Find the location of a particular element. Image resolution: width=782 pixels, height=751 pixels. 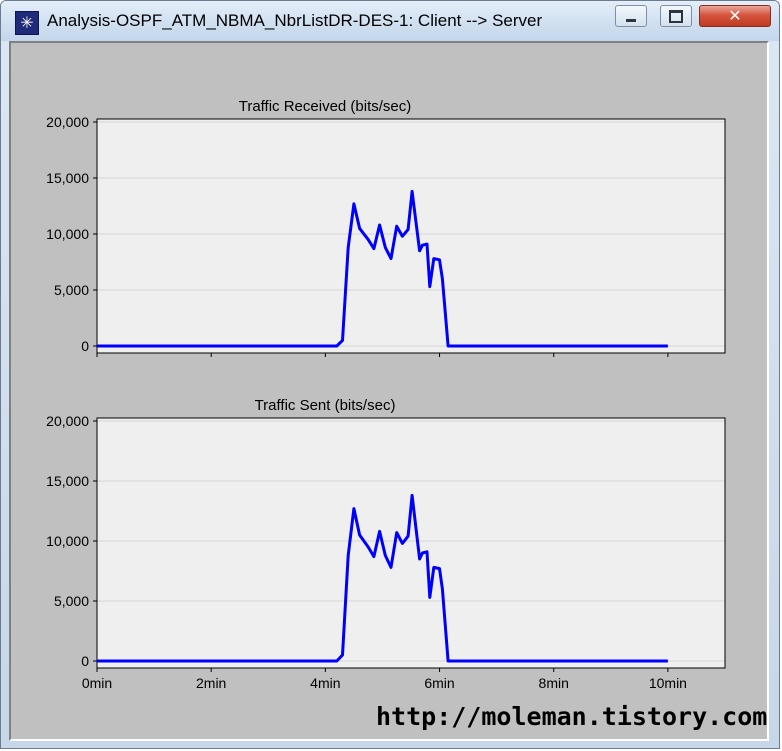

maximize-icon is located at coordinates (676, 16).